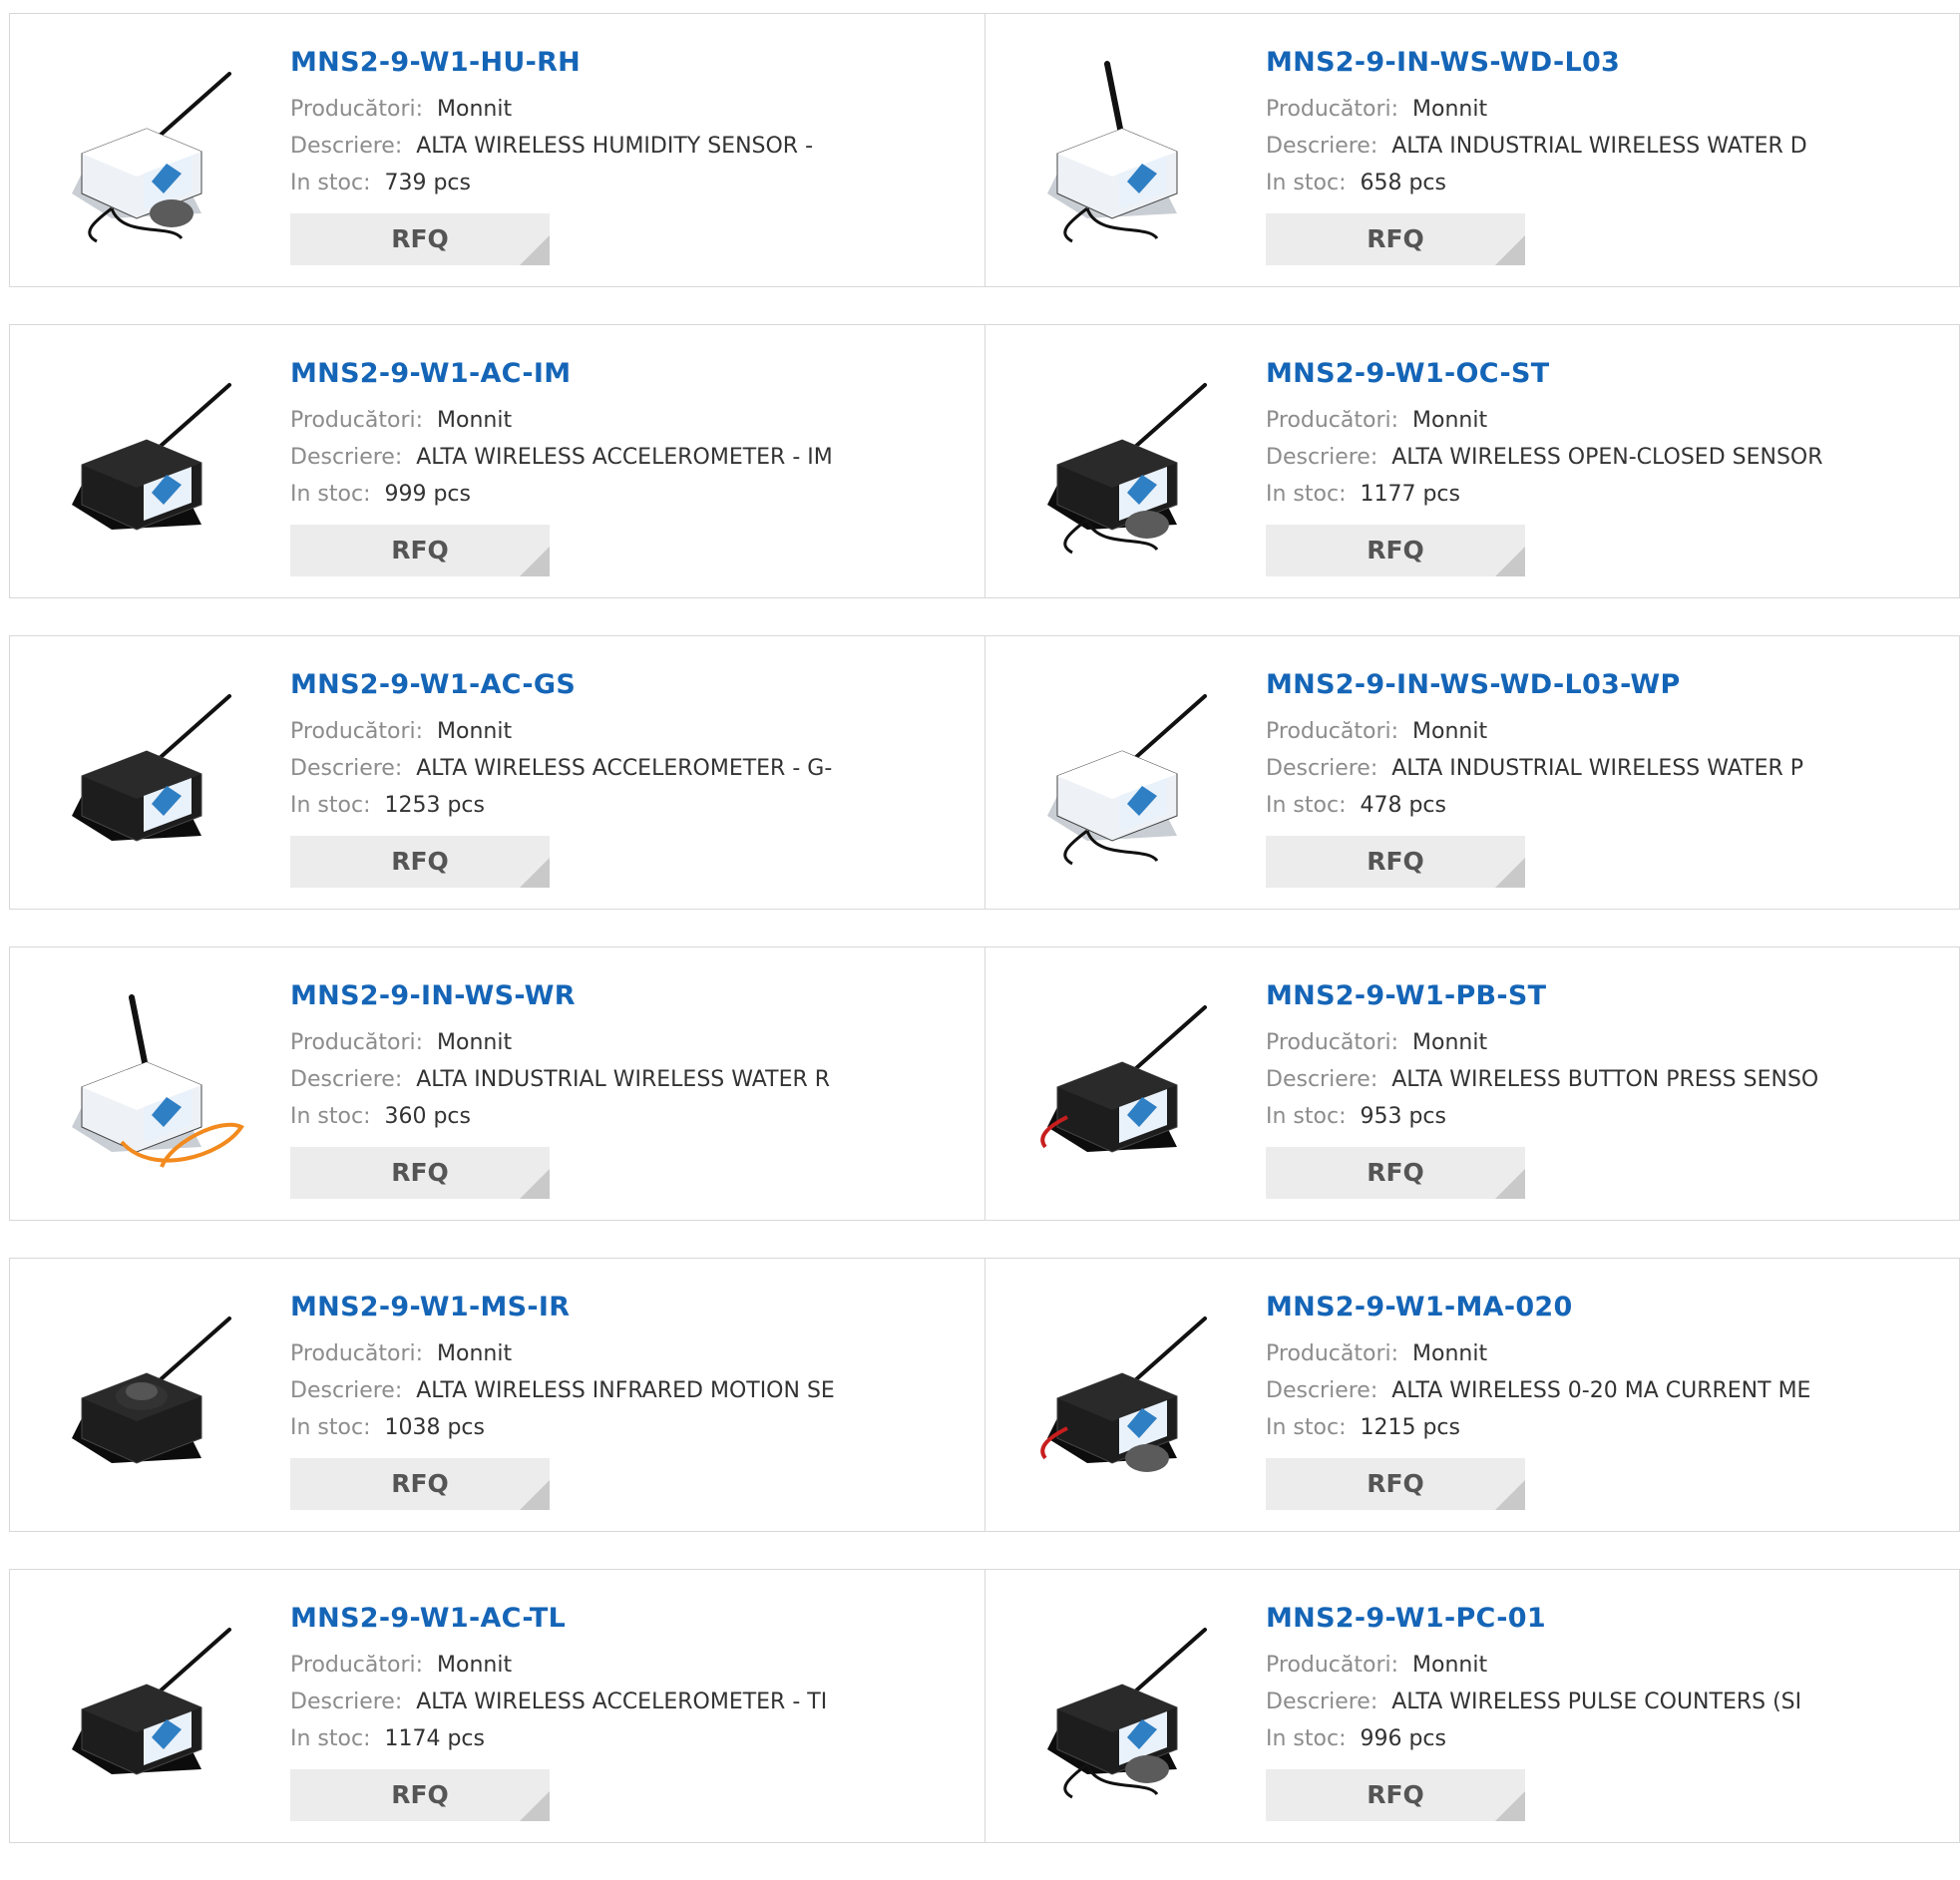 The width and height of the screenshot is (1960, 1880). What do you see at coordinates (1127, 1388) in the screenshot?
I see `current-meter-sensor-icon` at bounding box center [1127, 1388].